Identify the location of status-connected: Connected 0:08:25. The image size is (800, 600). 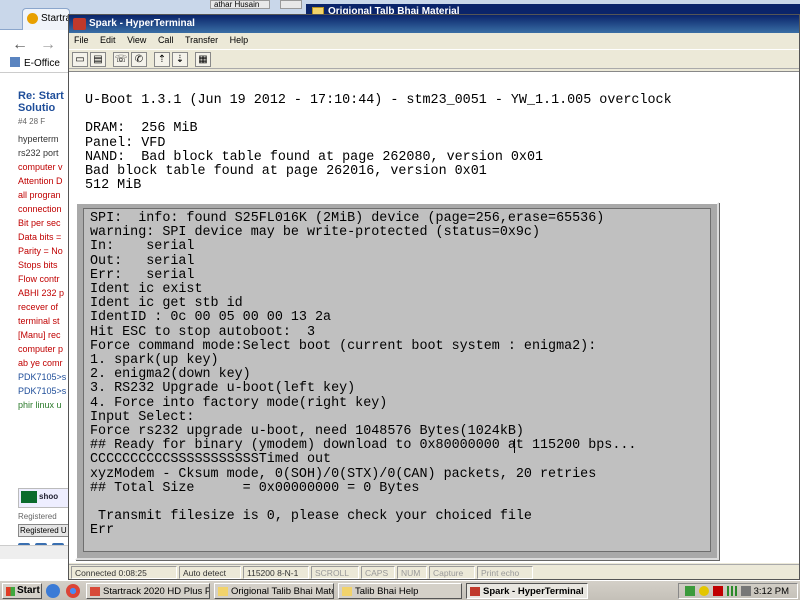
(124, 572).